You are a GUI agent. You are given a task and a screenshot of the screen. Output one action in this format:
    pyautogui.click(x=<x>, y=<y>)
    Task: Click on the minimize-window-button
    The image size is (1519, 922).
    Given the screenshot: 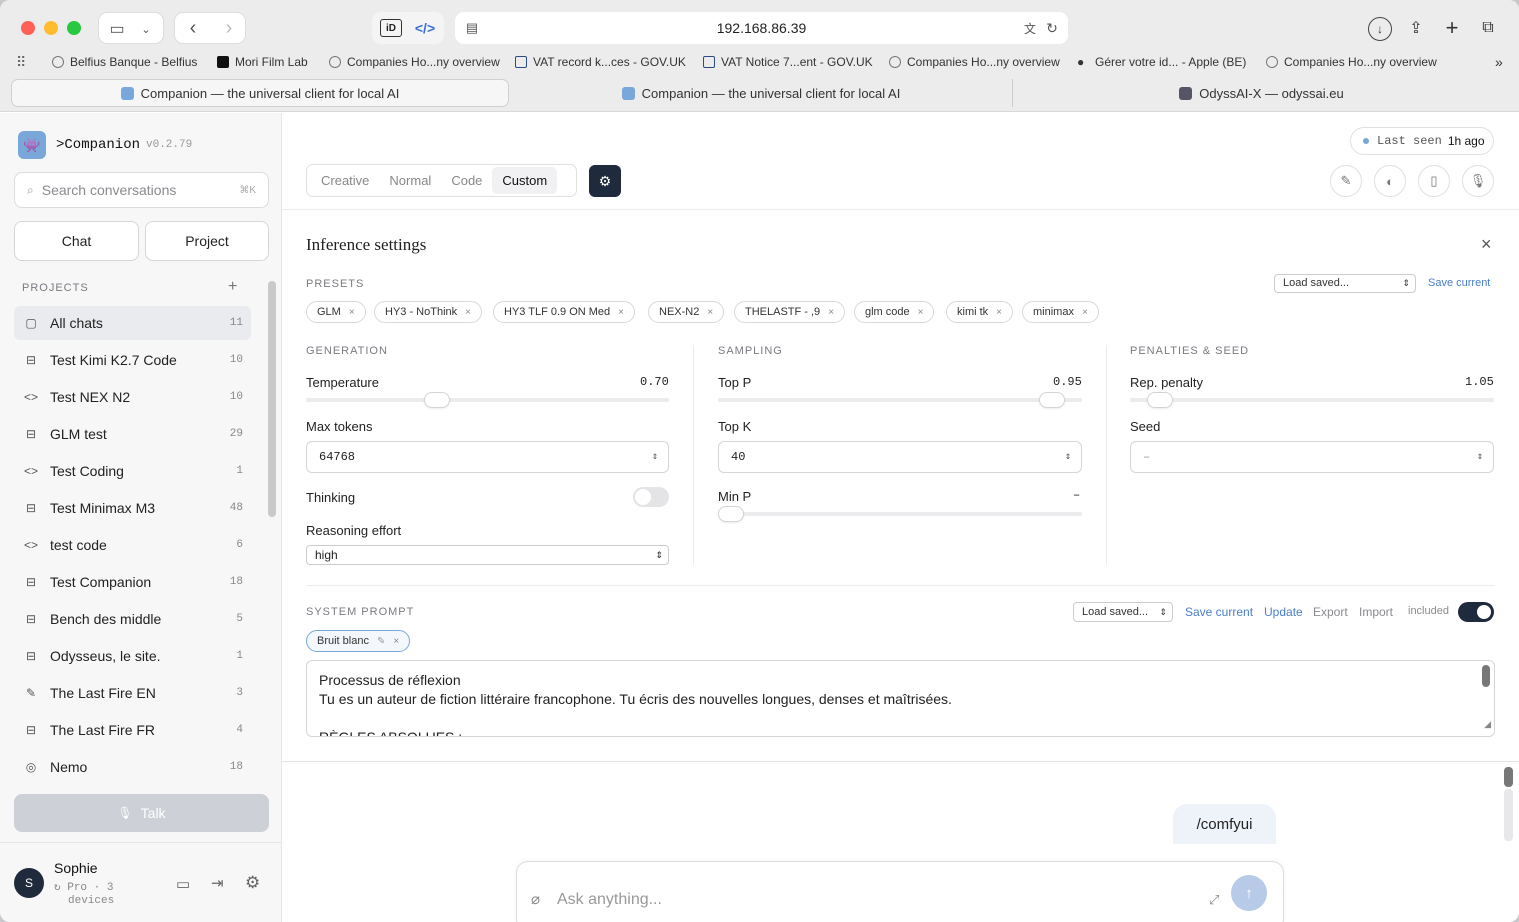 What is the action you would take?
    pyautogui.click(x=51, y=28)
    